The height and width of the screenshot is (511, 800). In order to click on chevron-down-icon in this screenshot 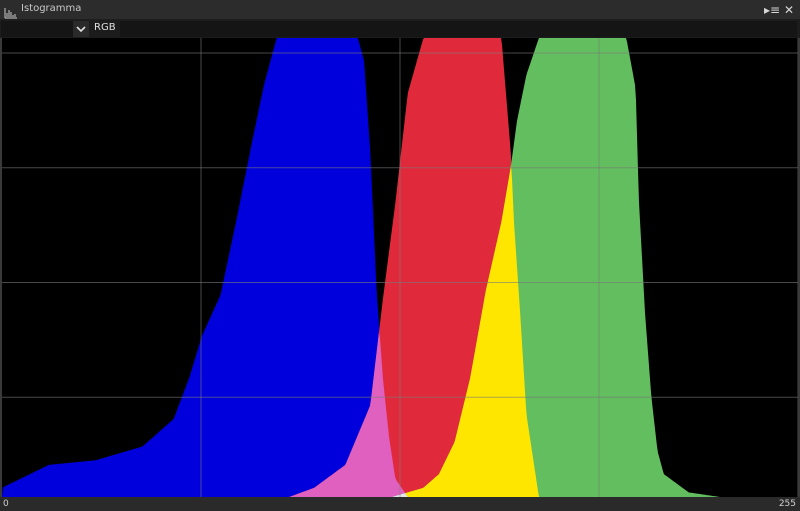, I will do `click(81, 29)`.